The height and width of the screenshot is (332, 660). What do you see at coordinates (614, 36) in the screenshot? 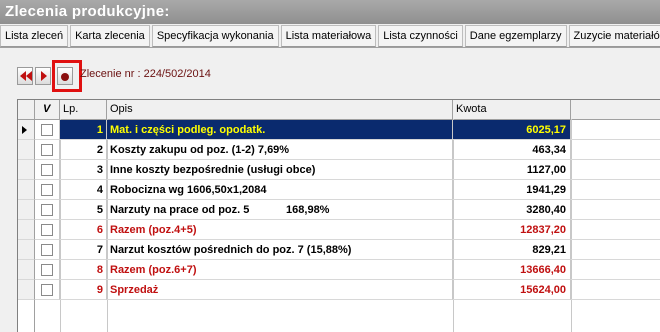
I see `tab-zuzycie-materialow: Zuzycie materiałó` at bounding box center [614, 36].